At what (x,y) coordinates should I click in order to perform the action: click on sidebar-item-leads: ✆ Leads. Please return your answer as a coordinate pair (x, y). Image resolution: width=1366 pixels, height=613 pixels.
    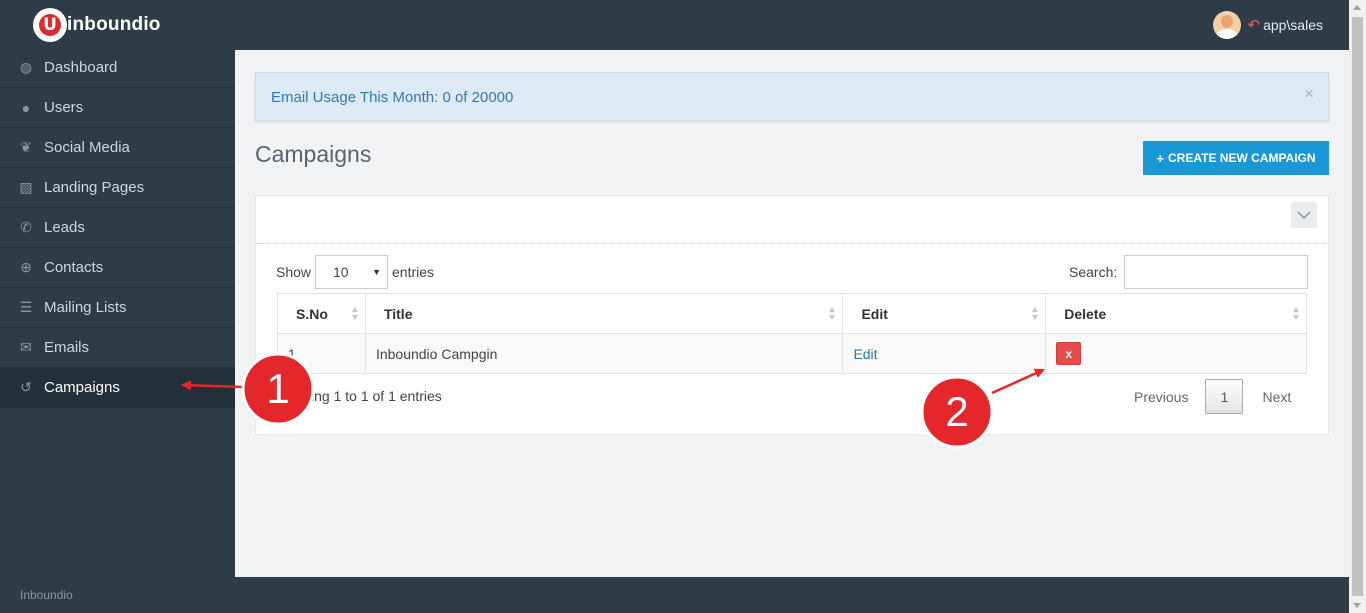
    Looking at the image, I should click on (117, 228).